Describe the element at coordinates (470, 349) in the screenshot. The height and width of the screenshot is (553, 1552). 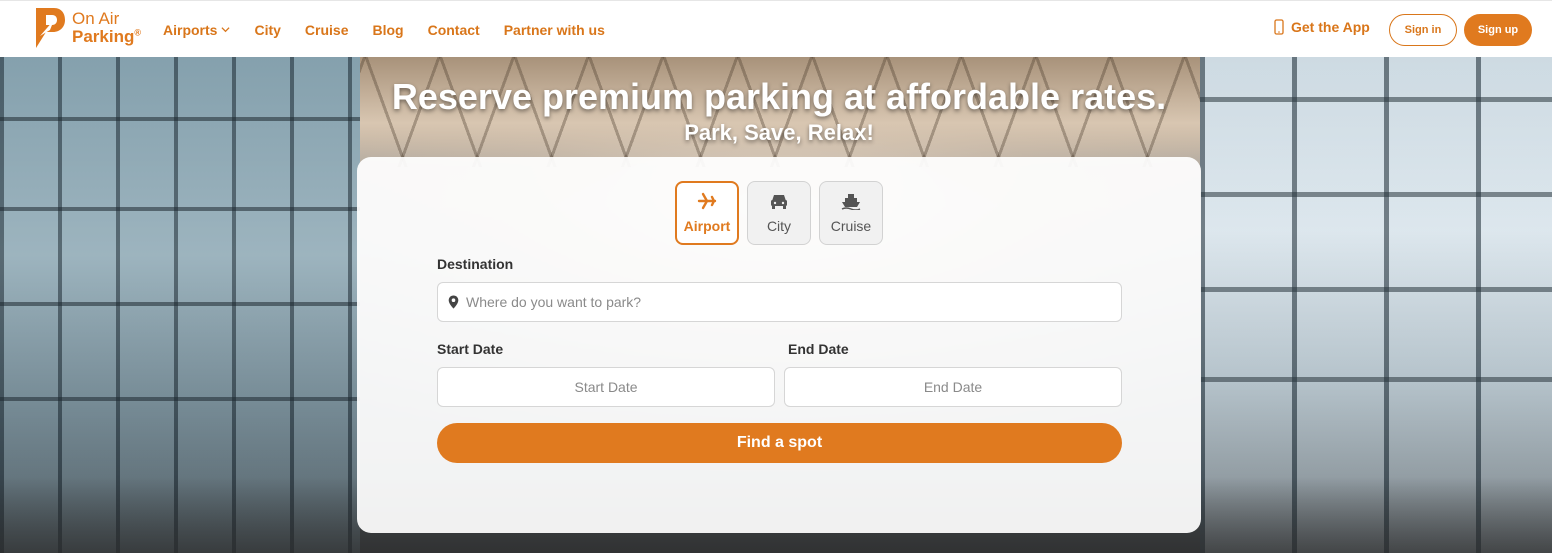
I see `start-date-label: Start Date` at that location.